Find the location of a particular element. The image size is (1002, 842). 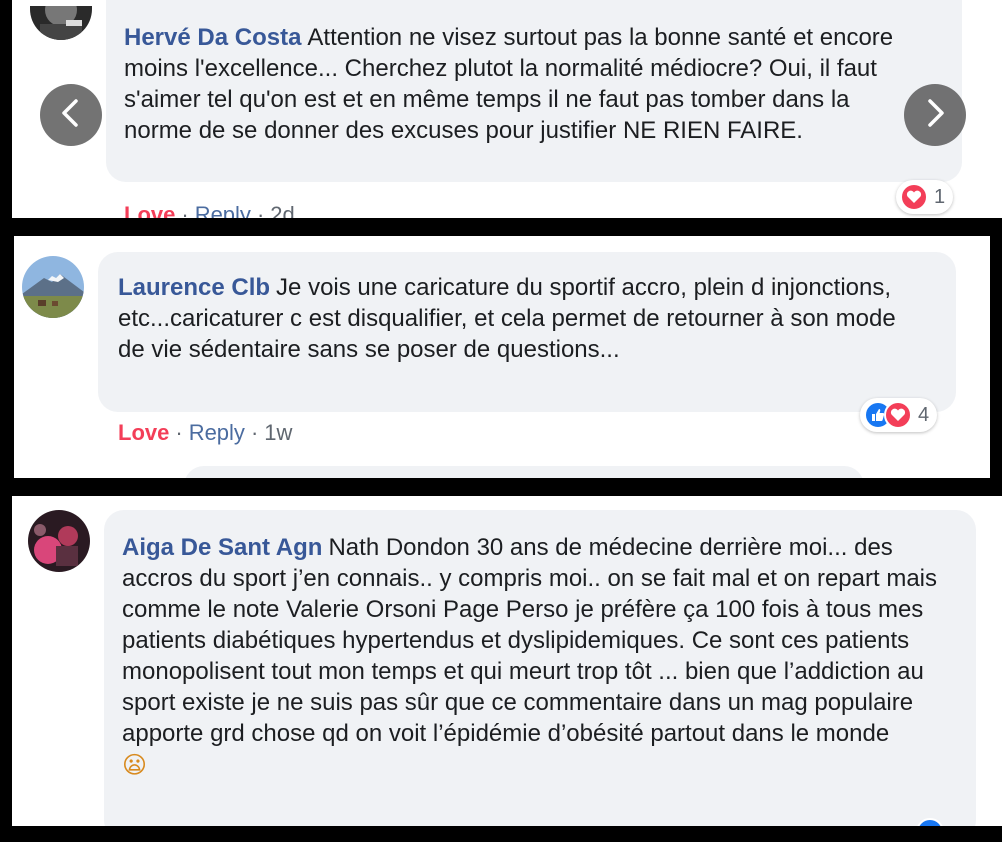

next-button is located at coordinates (935, 115).